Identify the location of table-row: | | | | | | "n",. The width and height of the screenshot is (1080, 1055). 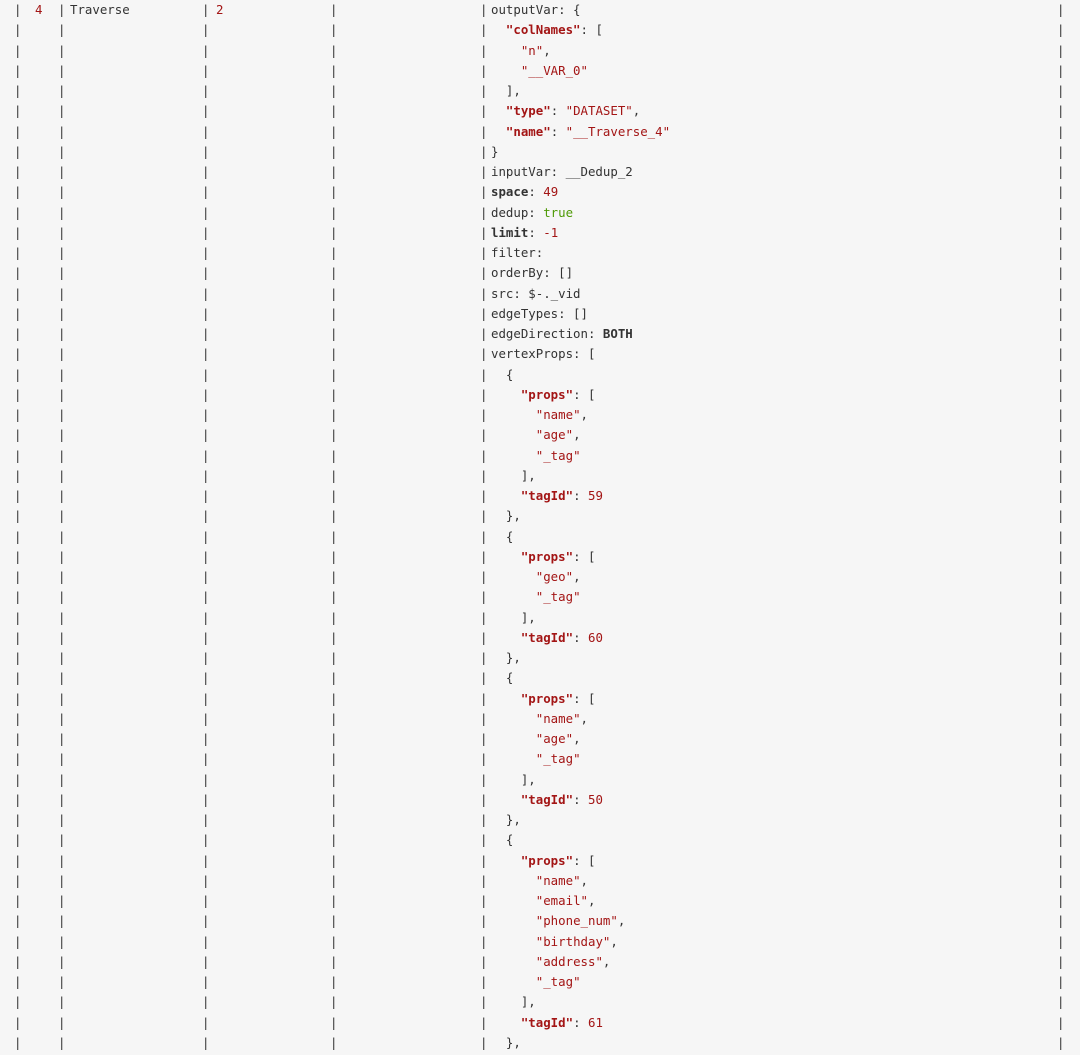
(540, 51).